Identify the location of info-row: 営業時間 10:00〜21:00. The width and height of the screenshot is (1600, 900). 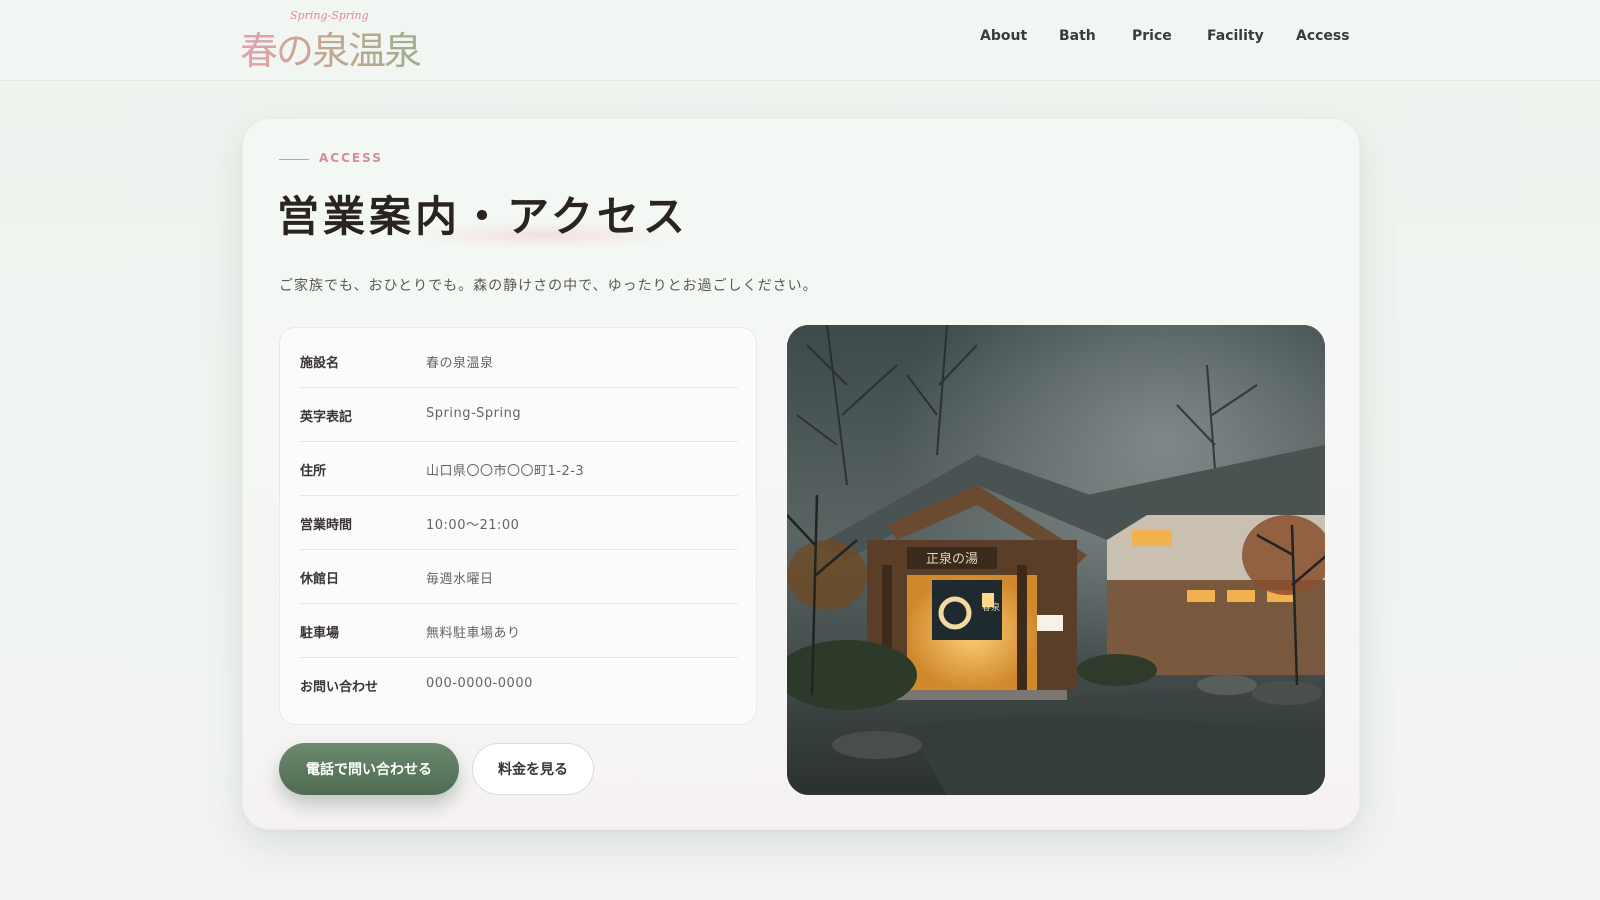
(519, 523).